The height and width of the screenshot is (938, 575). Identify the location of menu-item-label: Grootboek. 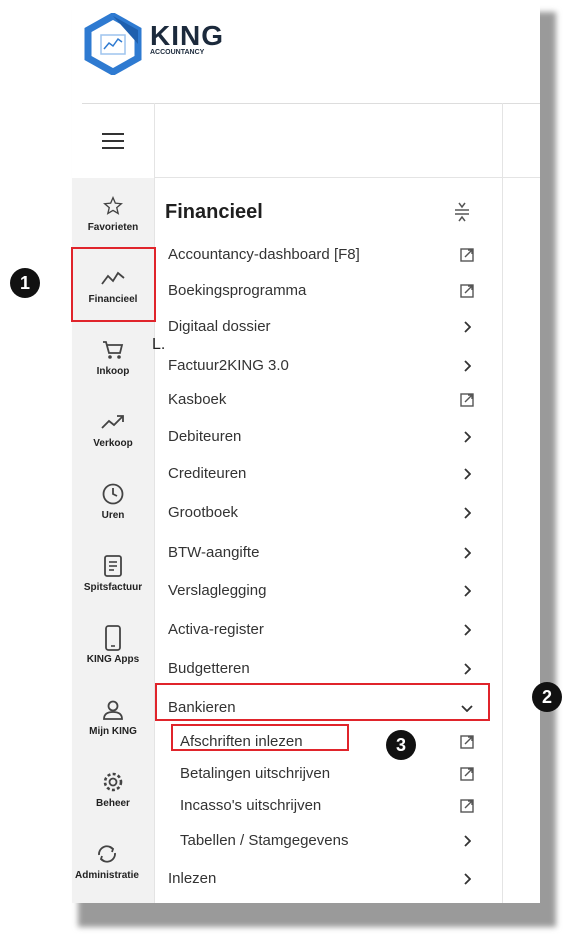
(203, 512).